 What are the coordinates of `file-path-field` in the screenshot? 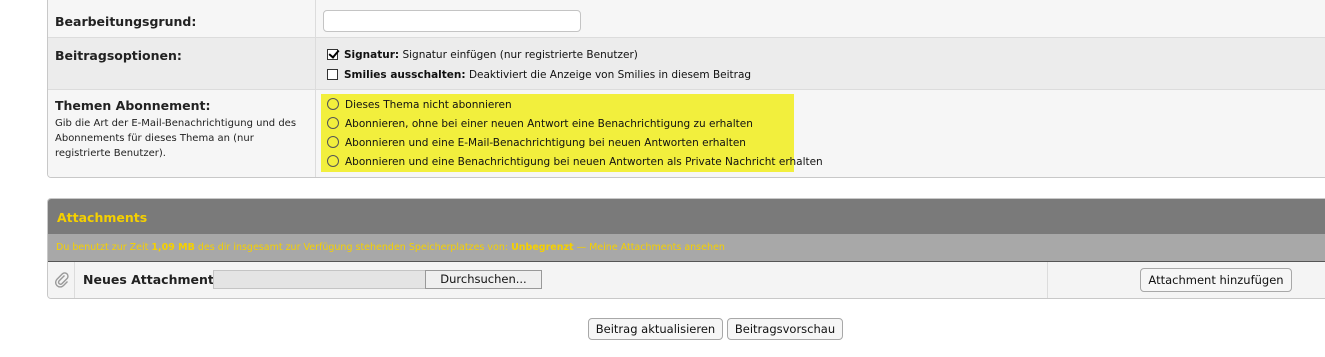 It's located at (319, 279).